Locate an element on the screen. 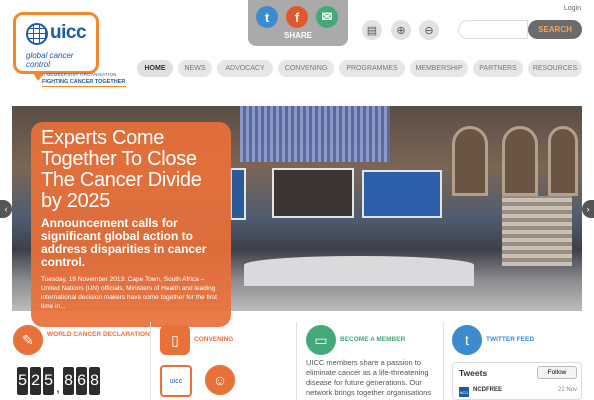 The width and height of the screenshot is (594, 400). print-icon: ▤ is located at coordinates (372, 30).